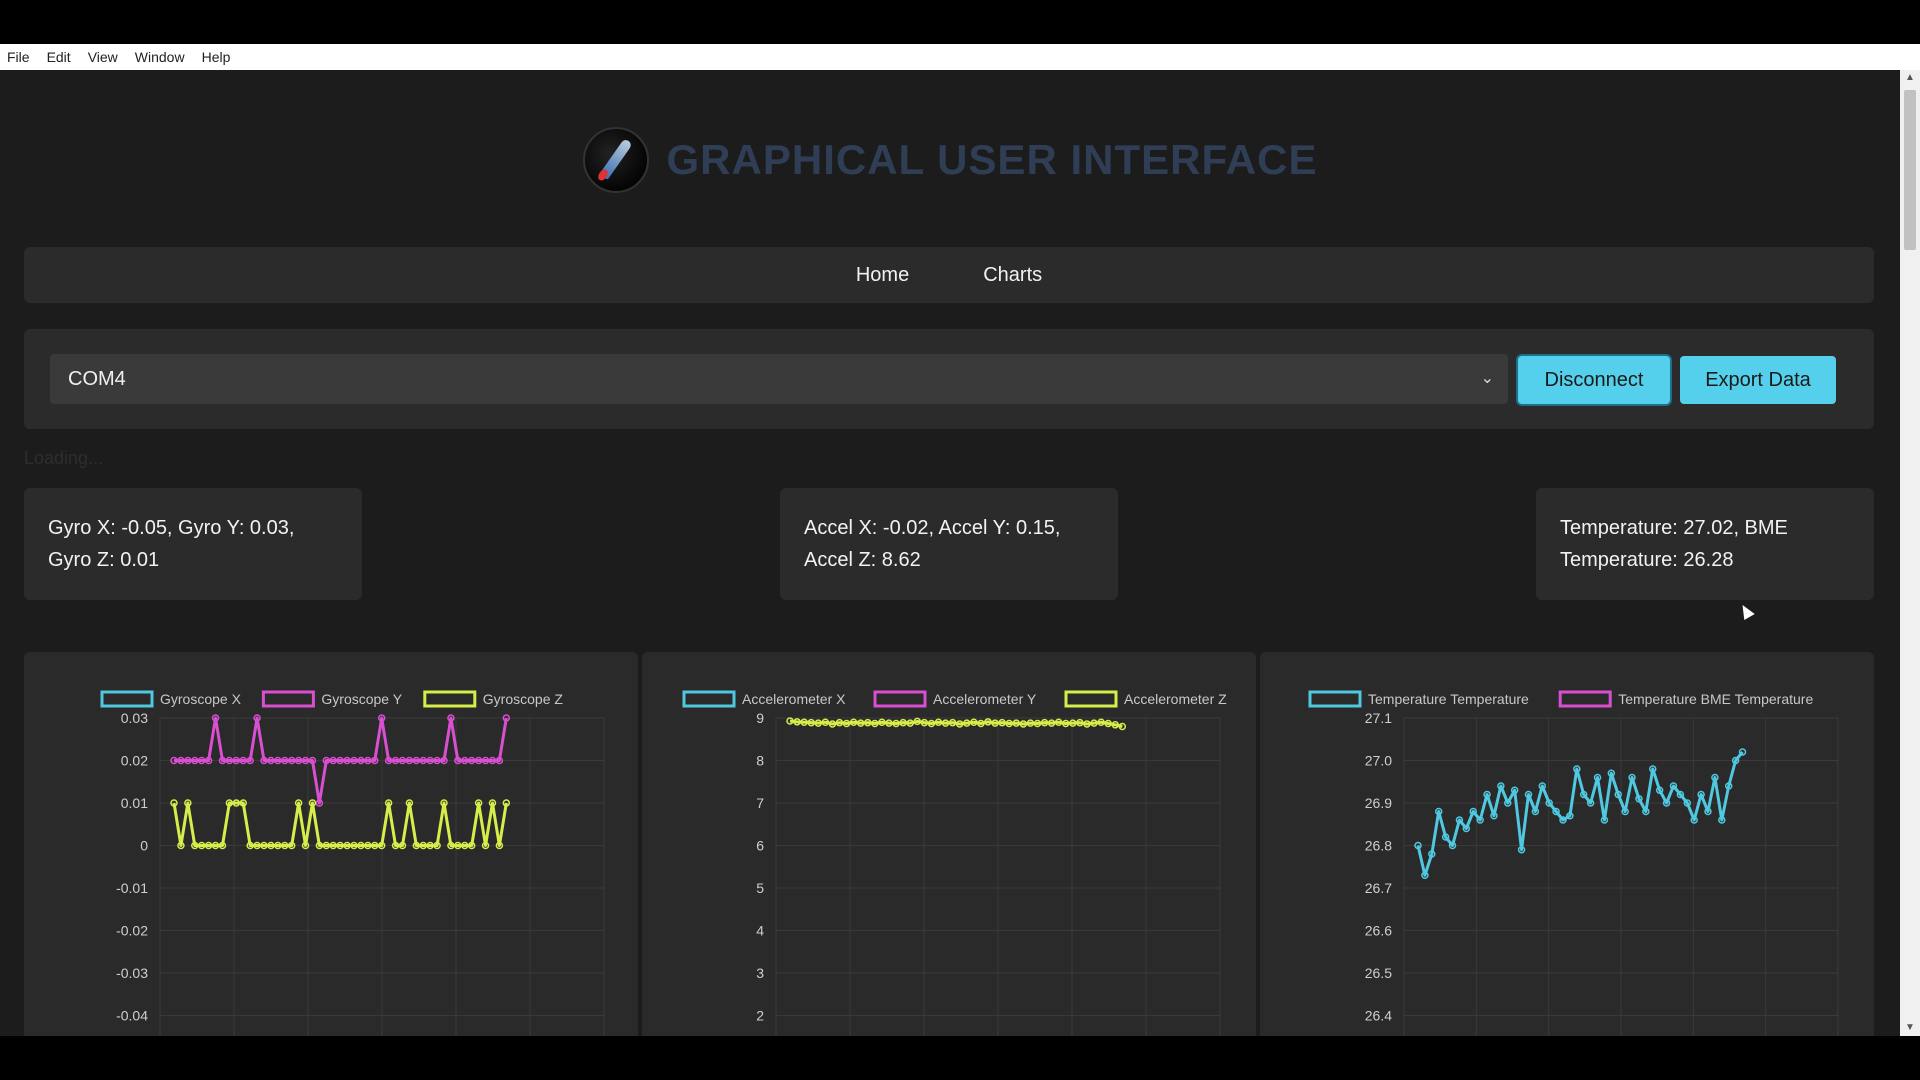  I want to click on y-tick-label: -0.04, so click(132, 1016).